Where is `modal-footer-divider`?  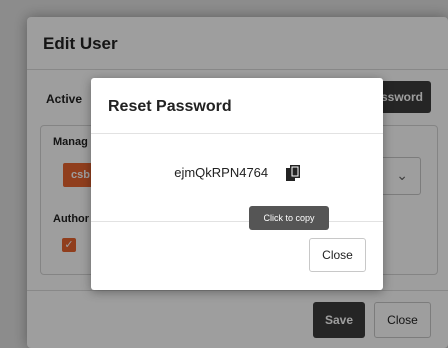
modal-footer-divider is located at coordinates (237, 221).